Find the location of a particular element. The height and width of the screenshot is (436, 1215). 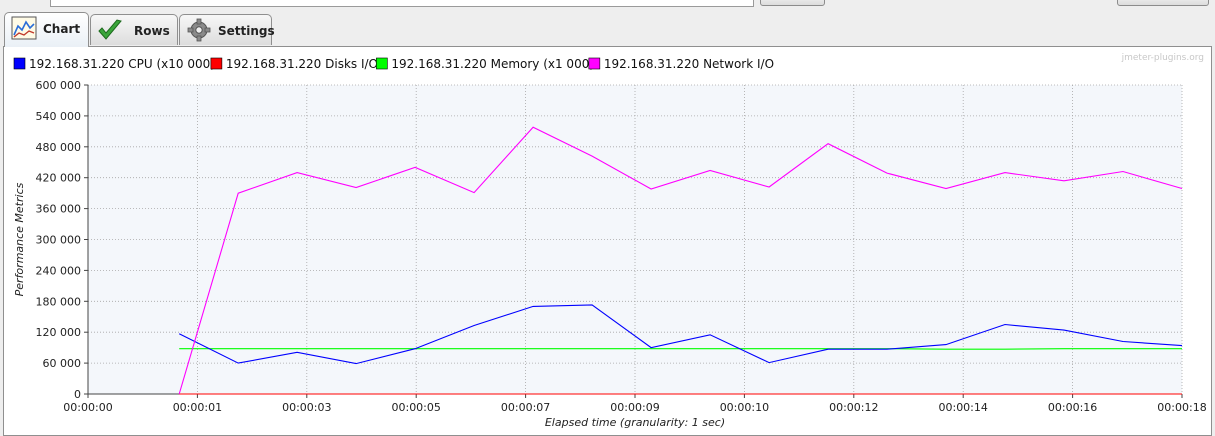

x-tick-label: 00:00:07 is located at coordinates (525, 407).